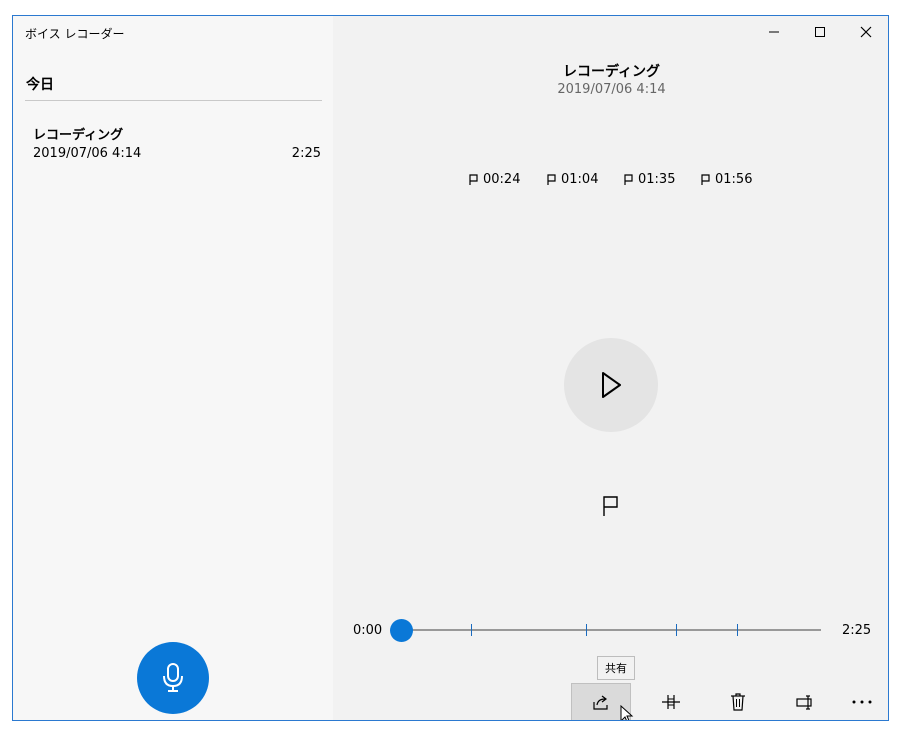 This screenshot has height=736, width=904. What do you see at coordinates (734, 179) in the screenshot?
I see `marker-time: 01:56` at bounding box center [734, 179].